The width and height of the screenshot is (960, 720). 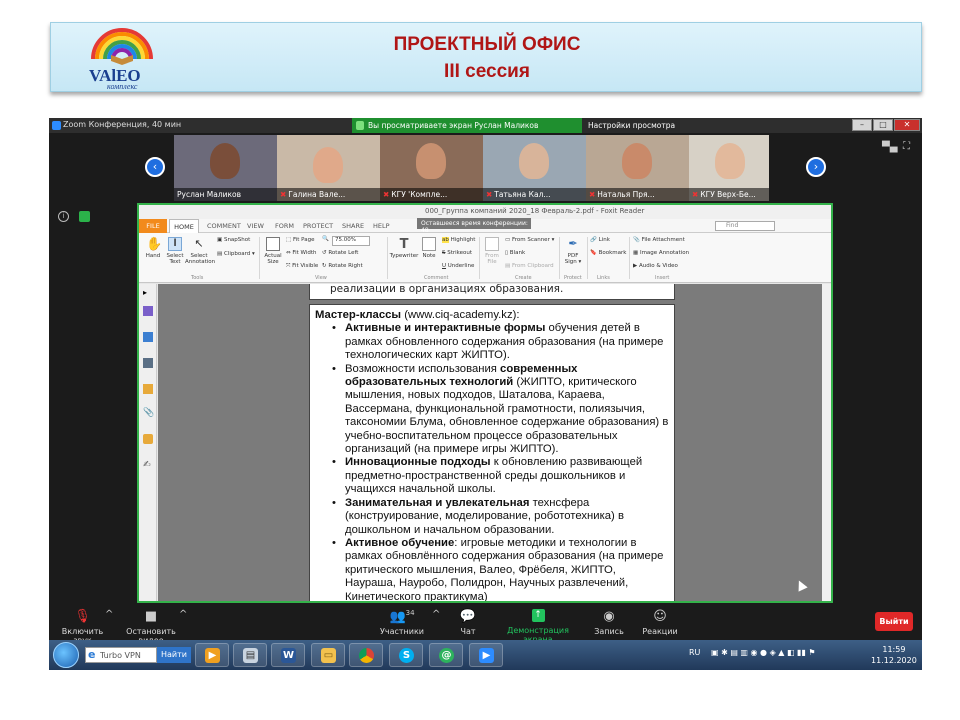 What do you see at coordinates (445, 240) in the screenshot?
I see `highlight-icon: ab` at bounding box center [445, 240].